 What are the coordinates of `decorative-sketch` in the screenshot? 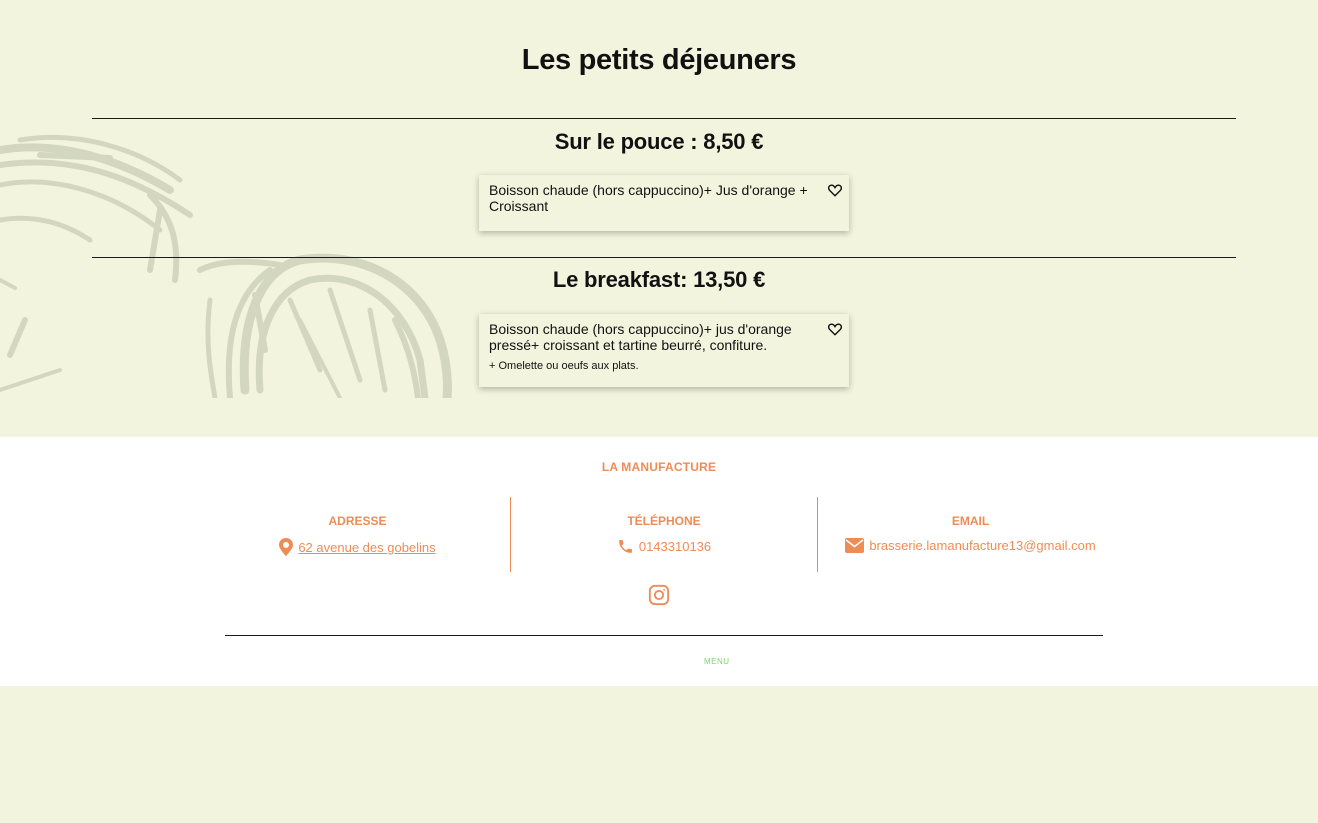 It's located at (230, 259).